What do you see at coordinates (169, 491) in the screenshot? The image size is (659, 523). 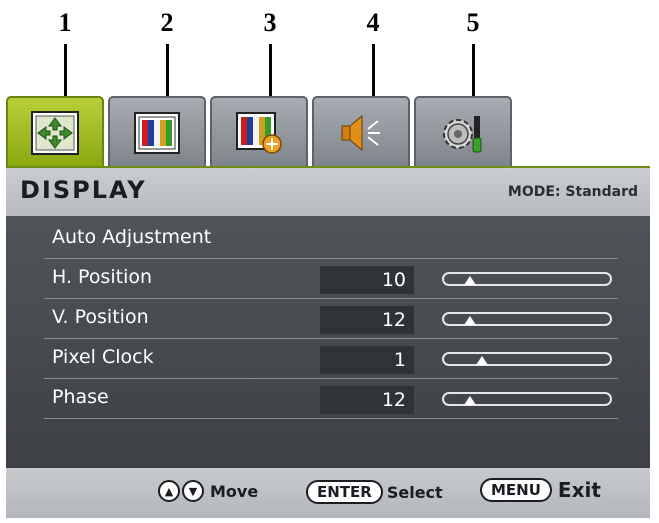 I see `up-arrow-icon: ▲` at bounding box center [169, 491].